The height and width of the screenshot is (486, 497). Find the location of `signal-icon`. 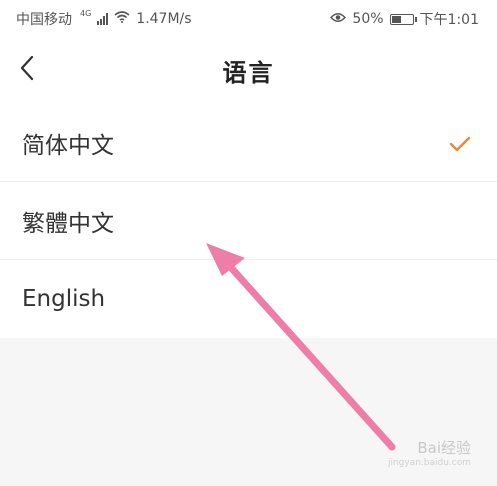

signal-icon is located at coordinates (103, 19).